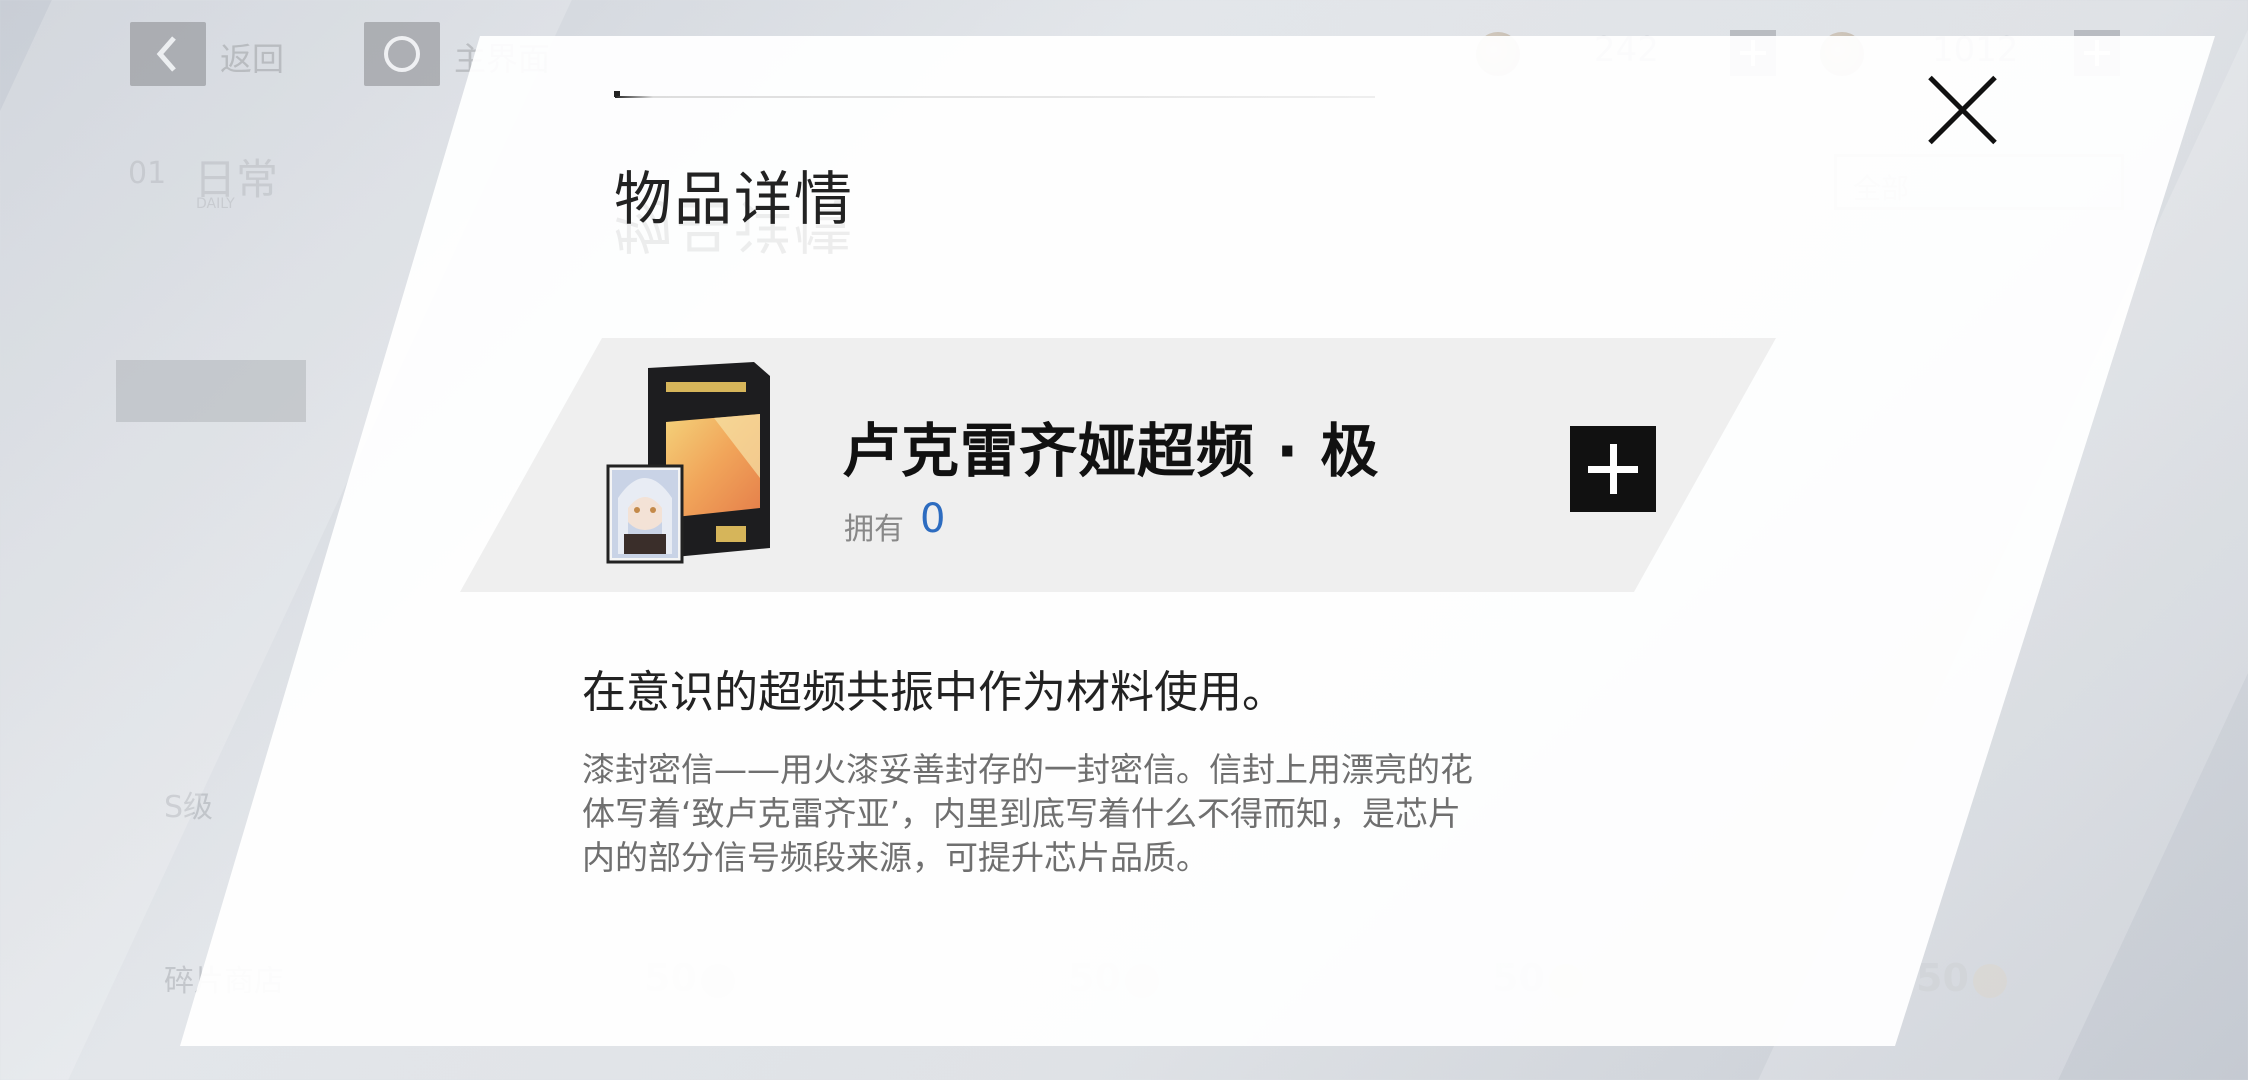 The height and width of the screenshot is (1080, 2248). I want to click on owned-count: 0, so click(933, 519).